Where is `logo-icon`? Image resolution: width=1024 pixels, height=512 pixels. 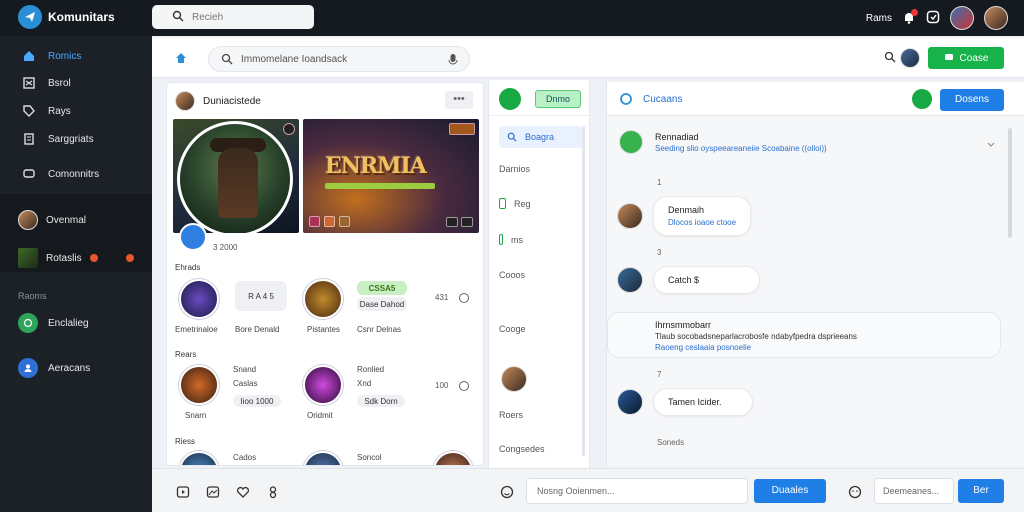
logo-icon is located at coordinates (30, 17).